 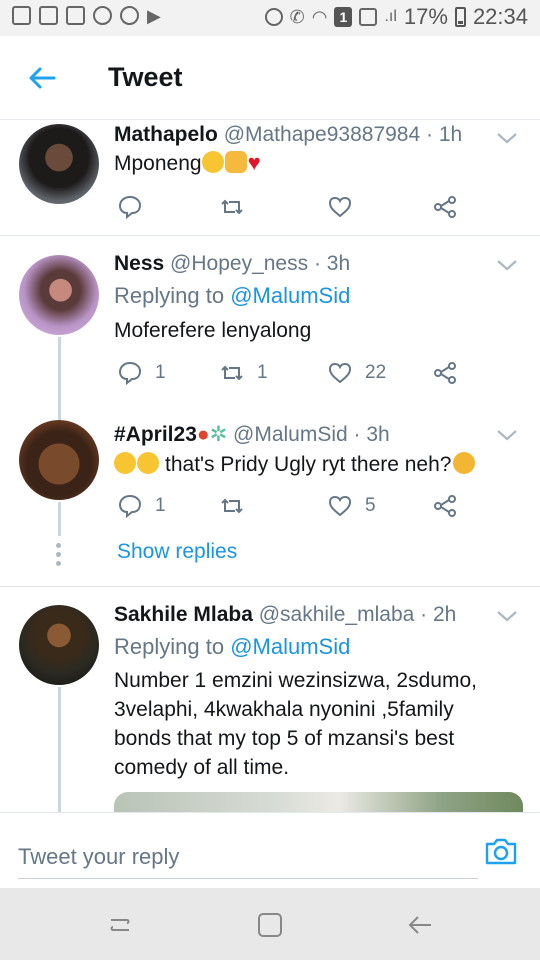 I want to click on status-bar: ▶ ✆ ◠ 1 .ıl 17% 22:34, so click(x=270, y=18).